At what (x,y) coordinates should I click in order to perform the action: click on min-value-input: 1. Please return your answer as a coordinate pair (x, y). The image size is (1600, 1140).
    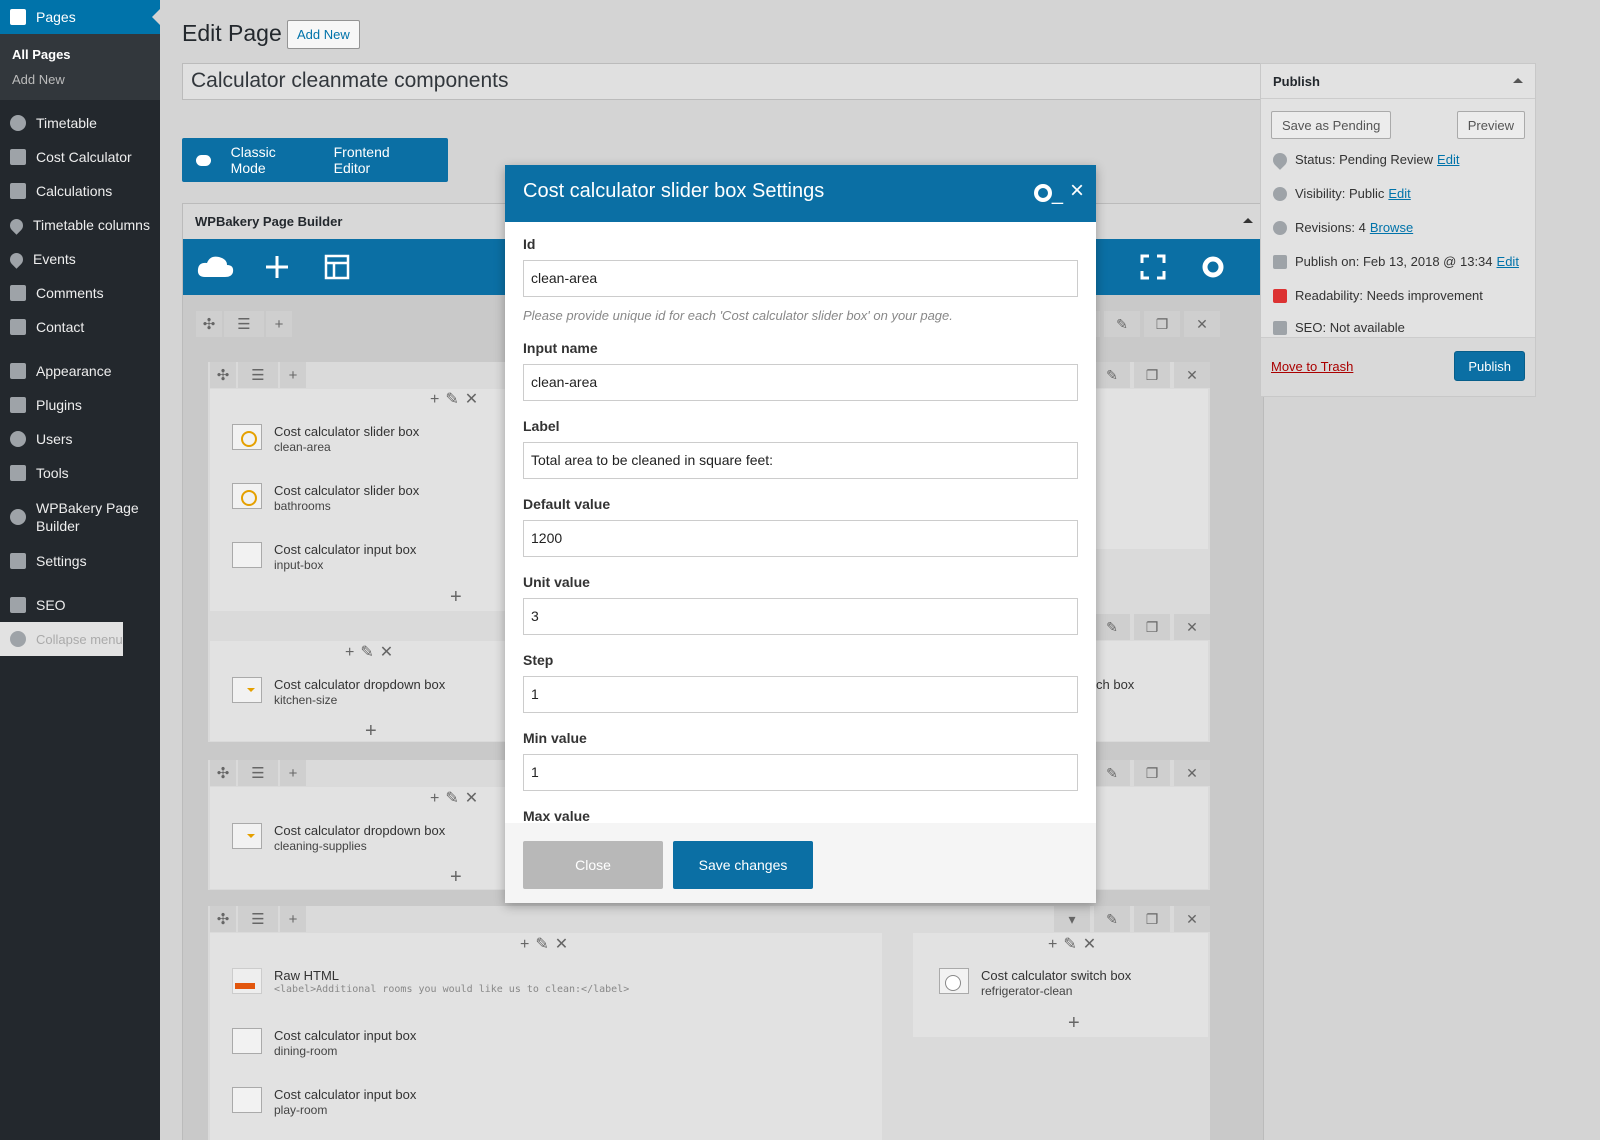
    Looking at the image, I should click on (800, 772).